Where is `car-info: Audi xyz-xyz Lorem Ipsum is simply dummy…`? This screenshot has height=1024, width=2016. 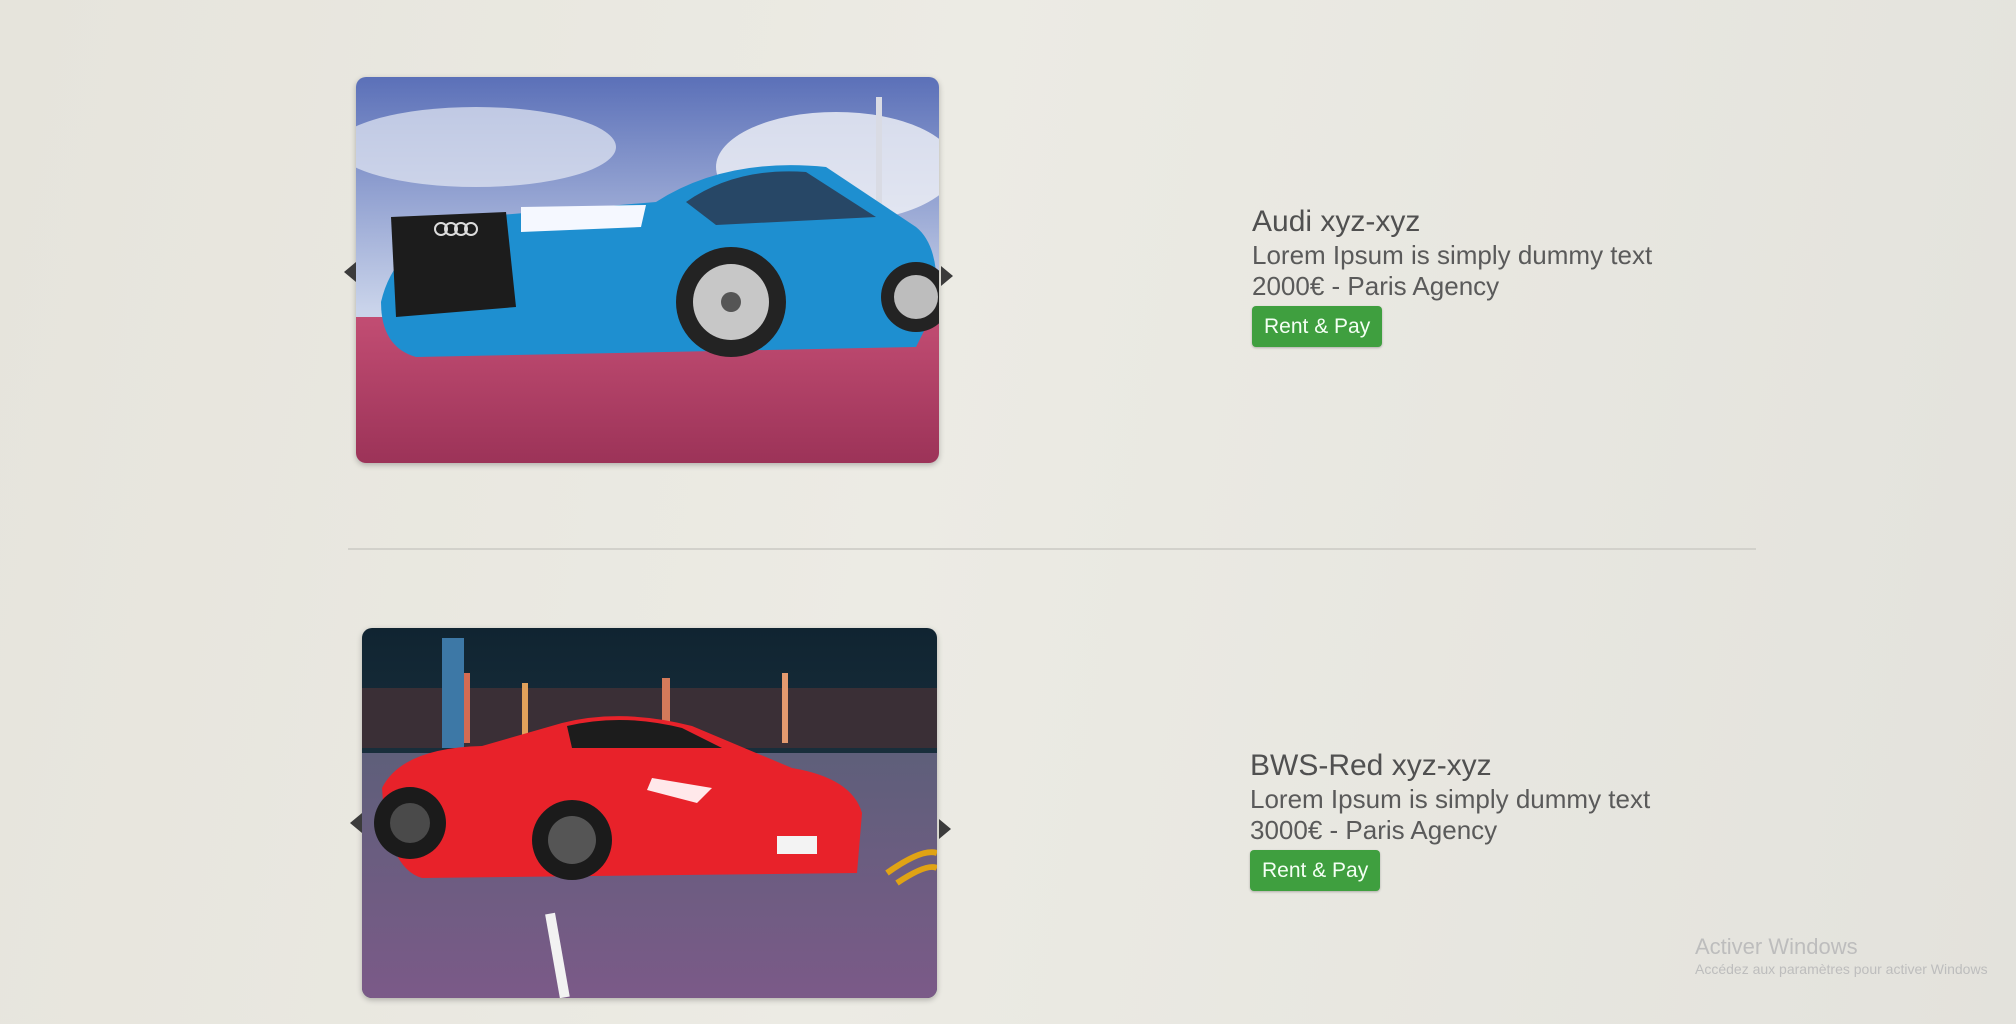 car-info: Audi xyz-xyz Lorem Ipsum is simply dummy… is located at coordinates (1452, 275).